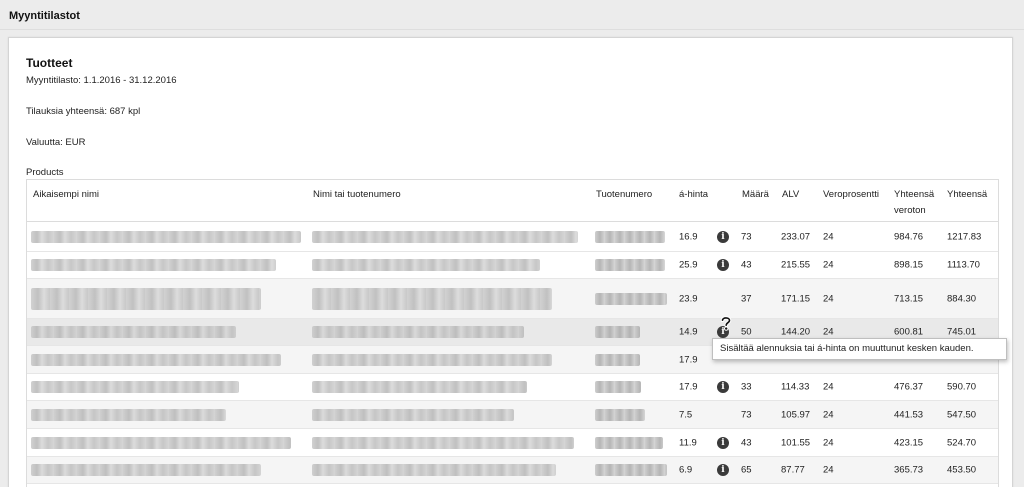  What do you see at coordinates (790, 195) in the screenshot?
I see `col-vat: ALV` at bounding box center [790, 195].